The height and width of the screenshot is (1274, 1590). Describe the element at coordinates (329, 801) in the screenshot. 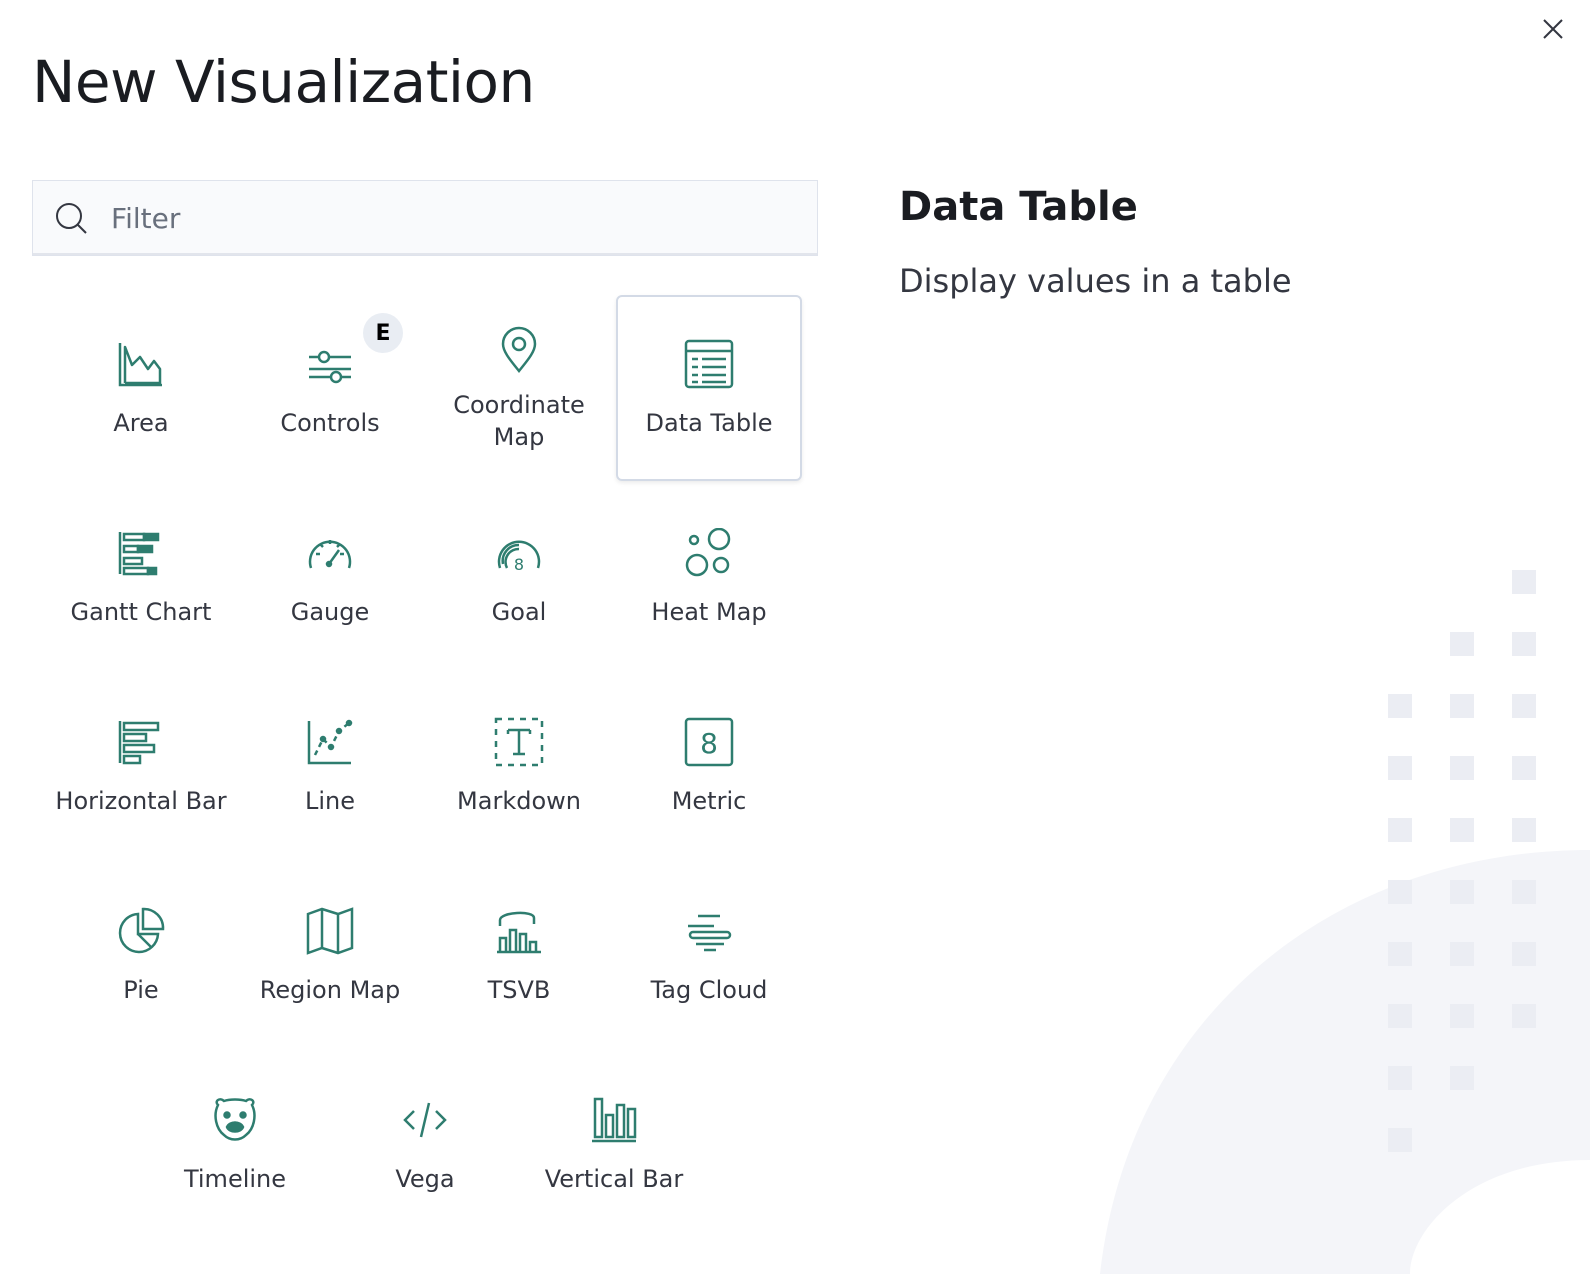

I see `vis-label: Line` at that location.